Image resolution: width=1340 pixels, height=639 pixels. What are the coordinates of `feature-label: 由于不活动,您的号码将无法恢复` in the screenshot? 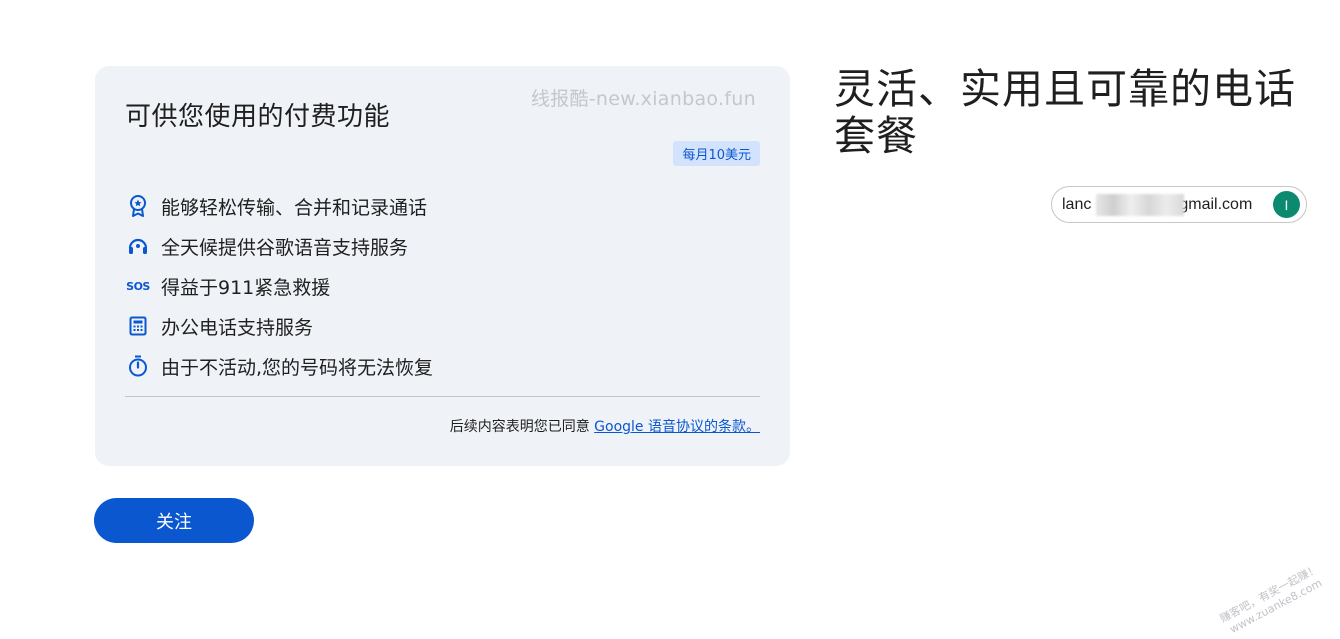 It's located at (297, 367).